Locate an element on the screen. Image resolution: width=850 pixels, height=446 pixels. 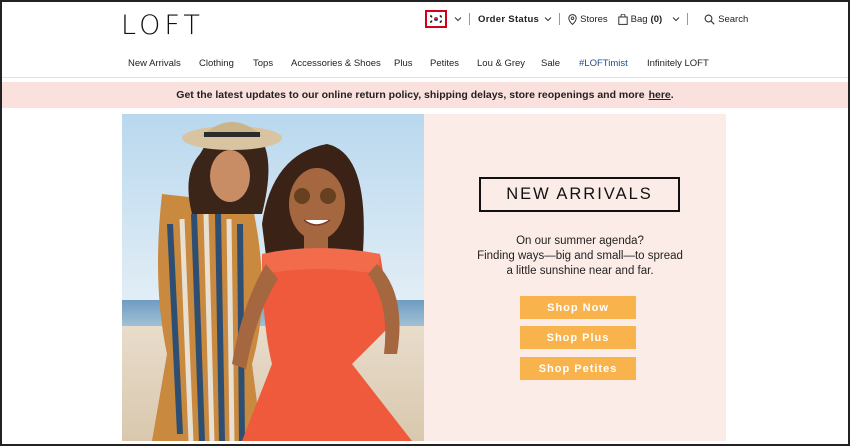
location-pin-icon is located at coordinates (572, 19).